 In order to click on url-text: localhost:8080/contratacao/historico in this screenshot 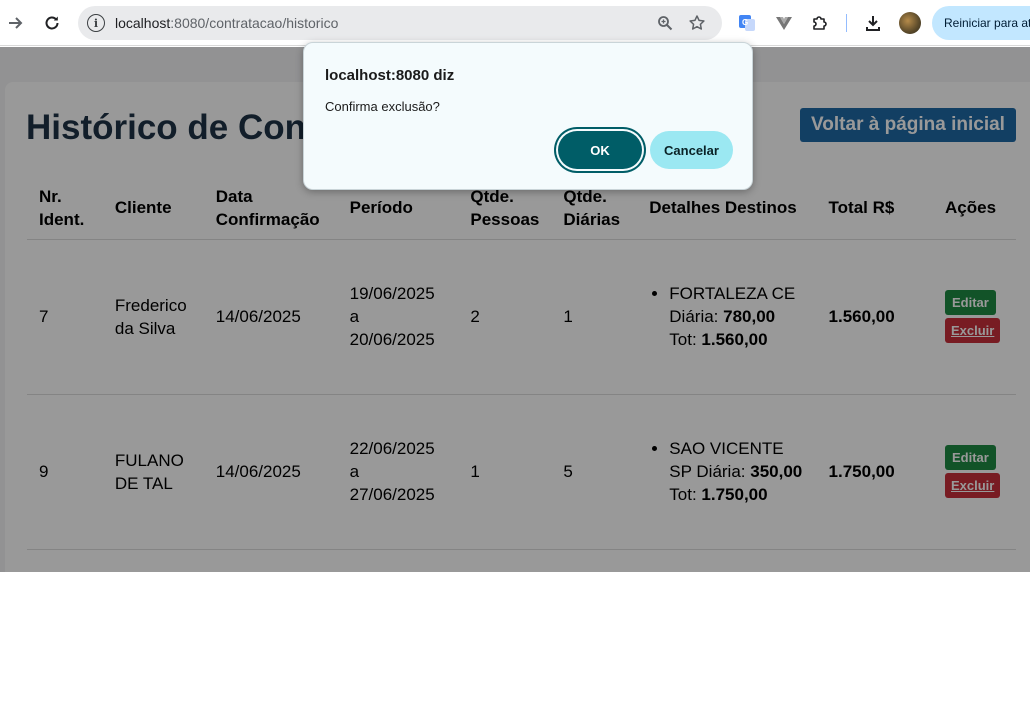, I will do `click(226, 23)`.